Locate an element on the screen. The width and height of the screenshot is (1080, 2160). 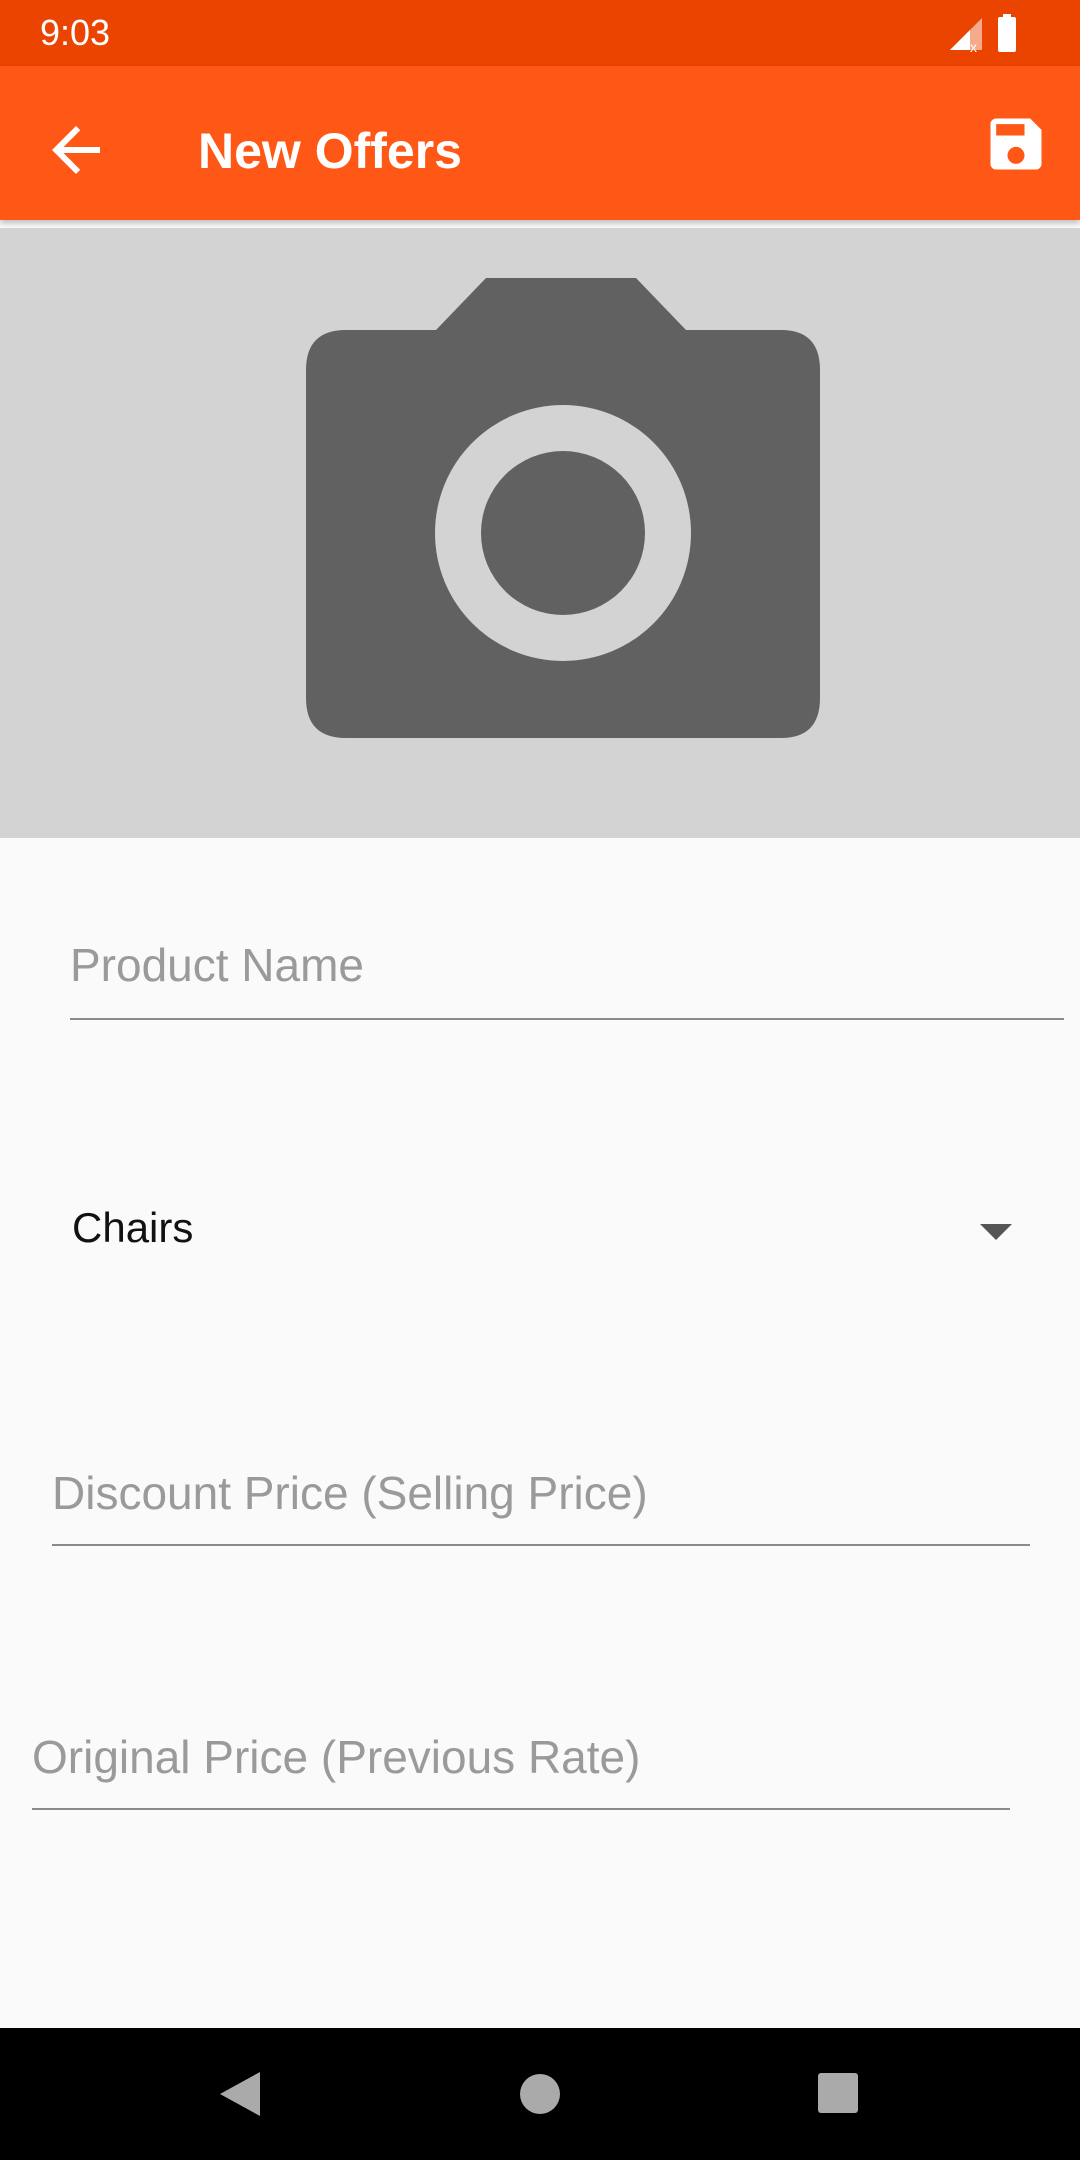
status-time: 9:03 is located at coordinates (75, 32).